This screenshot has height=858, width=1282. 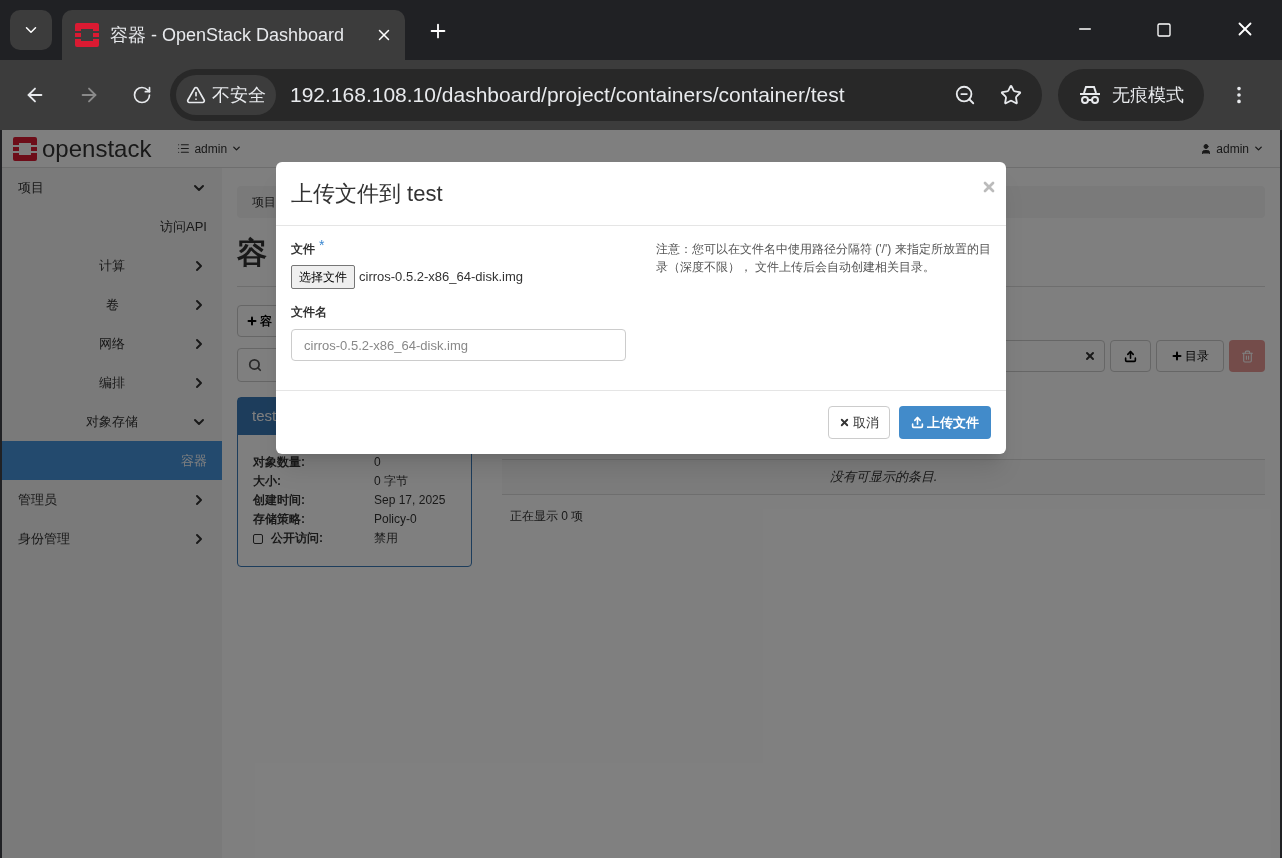 I want to click on security-chip: 不安全, so click(x=226, y=95).